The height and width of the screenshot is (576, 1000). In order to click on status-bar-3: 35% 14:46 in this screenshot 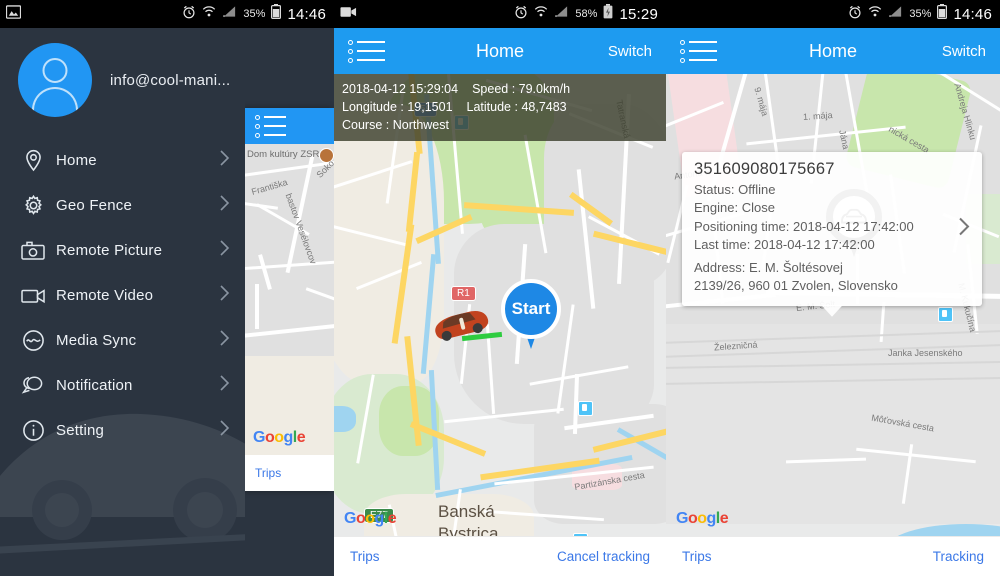, I will do `click(833, 14)`.